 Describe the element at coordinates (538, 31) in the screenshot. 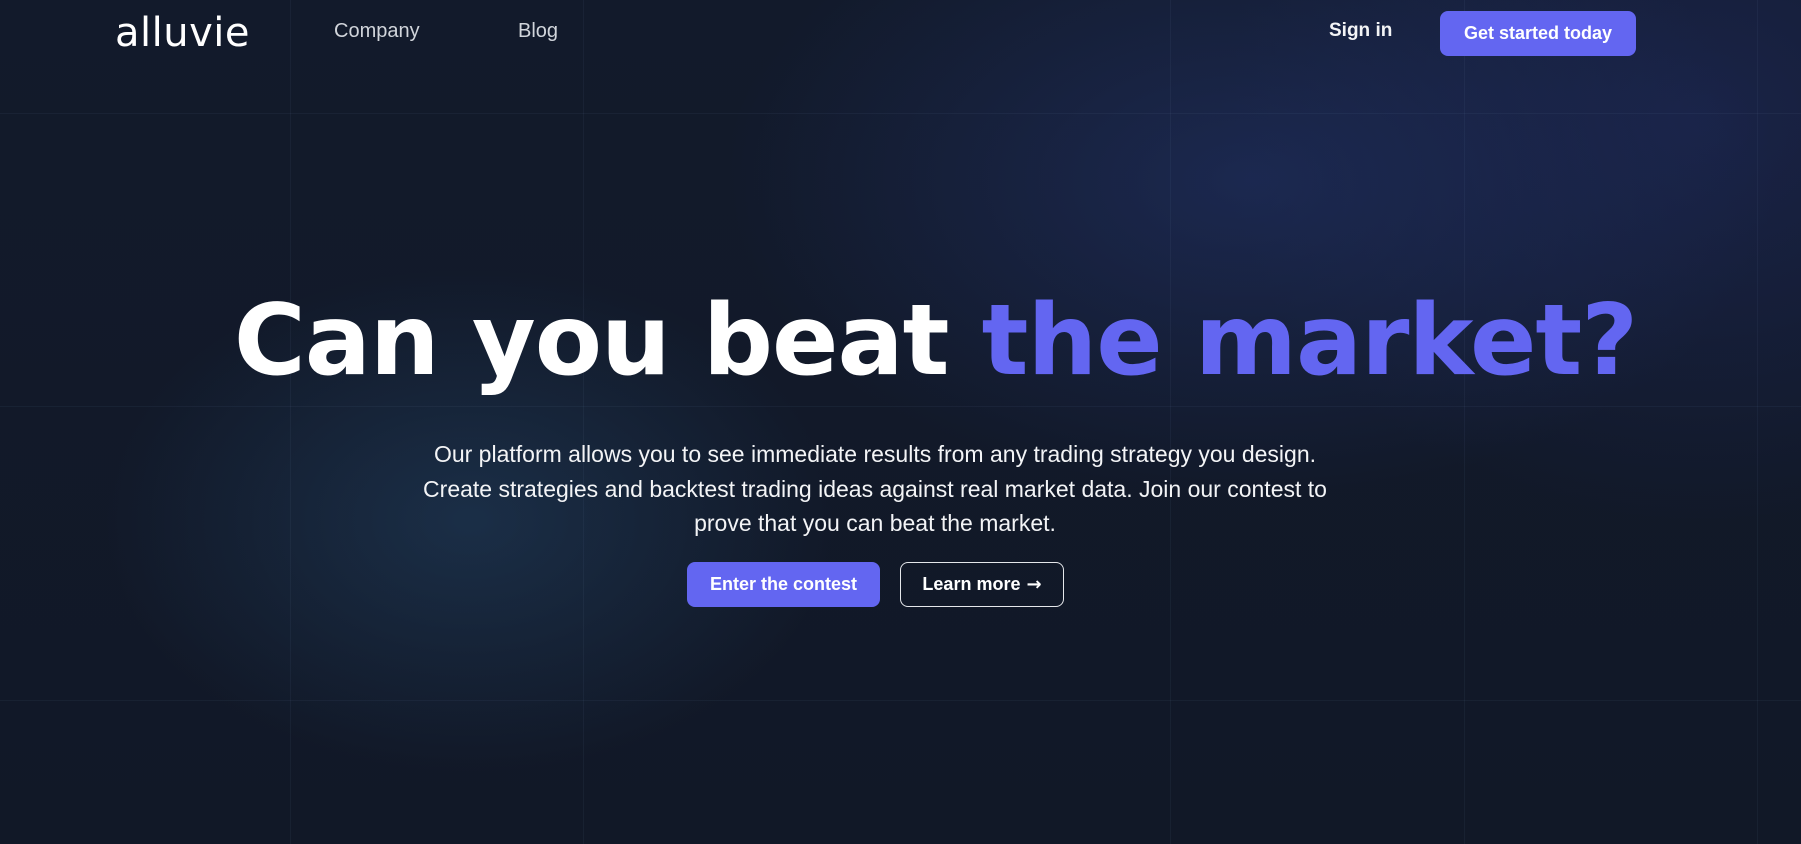

I see `nav-link-blog: Blog` at that location.